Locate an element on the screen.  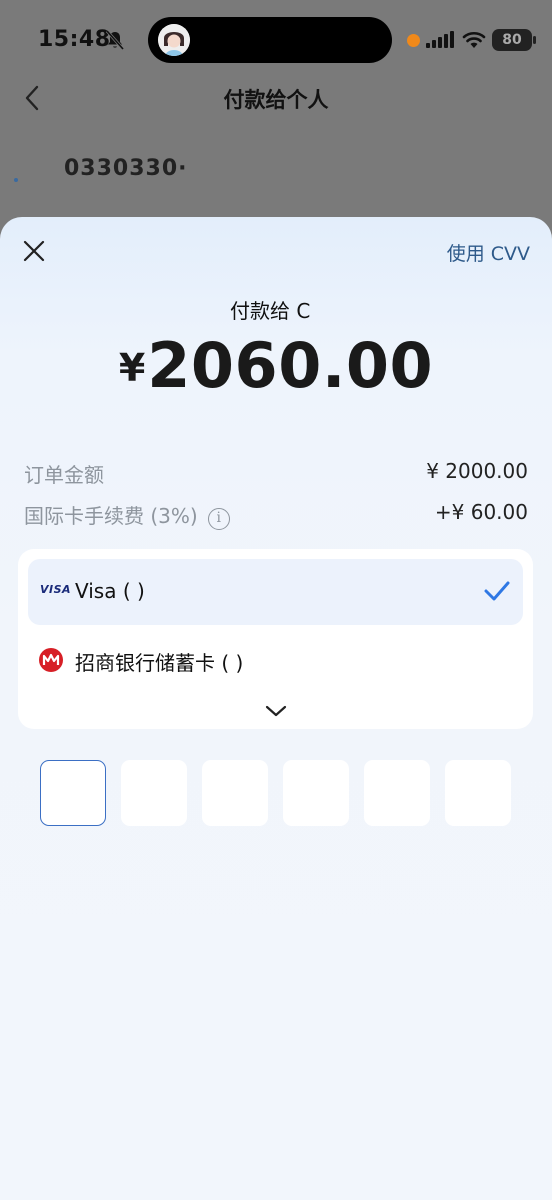
avatar-icon is located at coordinates (174, 40).